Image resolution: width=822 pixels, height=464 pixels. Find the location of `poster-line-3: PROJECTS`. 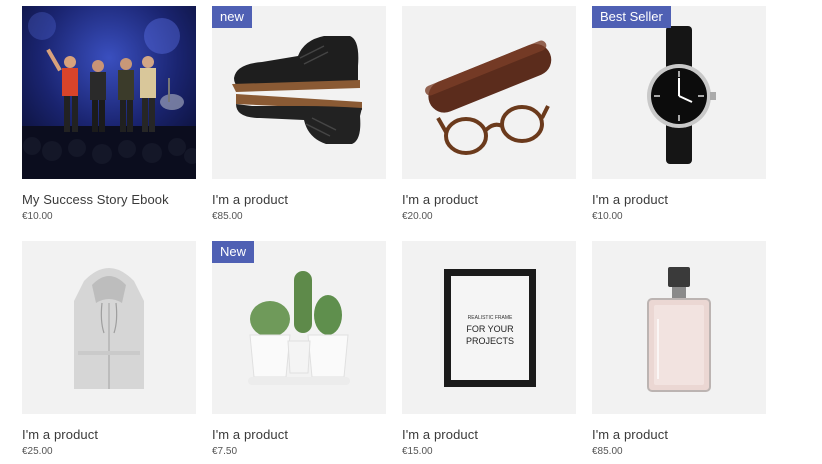

poster-line-3: PROJECTS is located at coordinates (490, 341).